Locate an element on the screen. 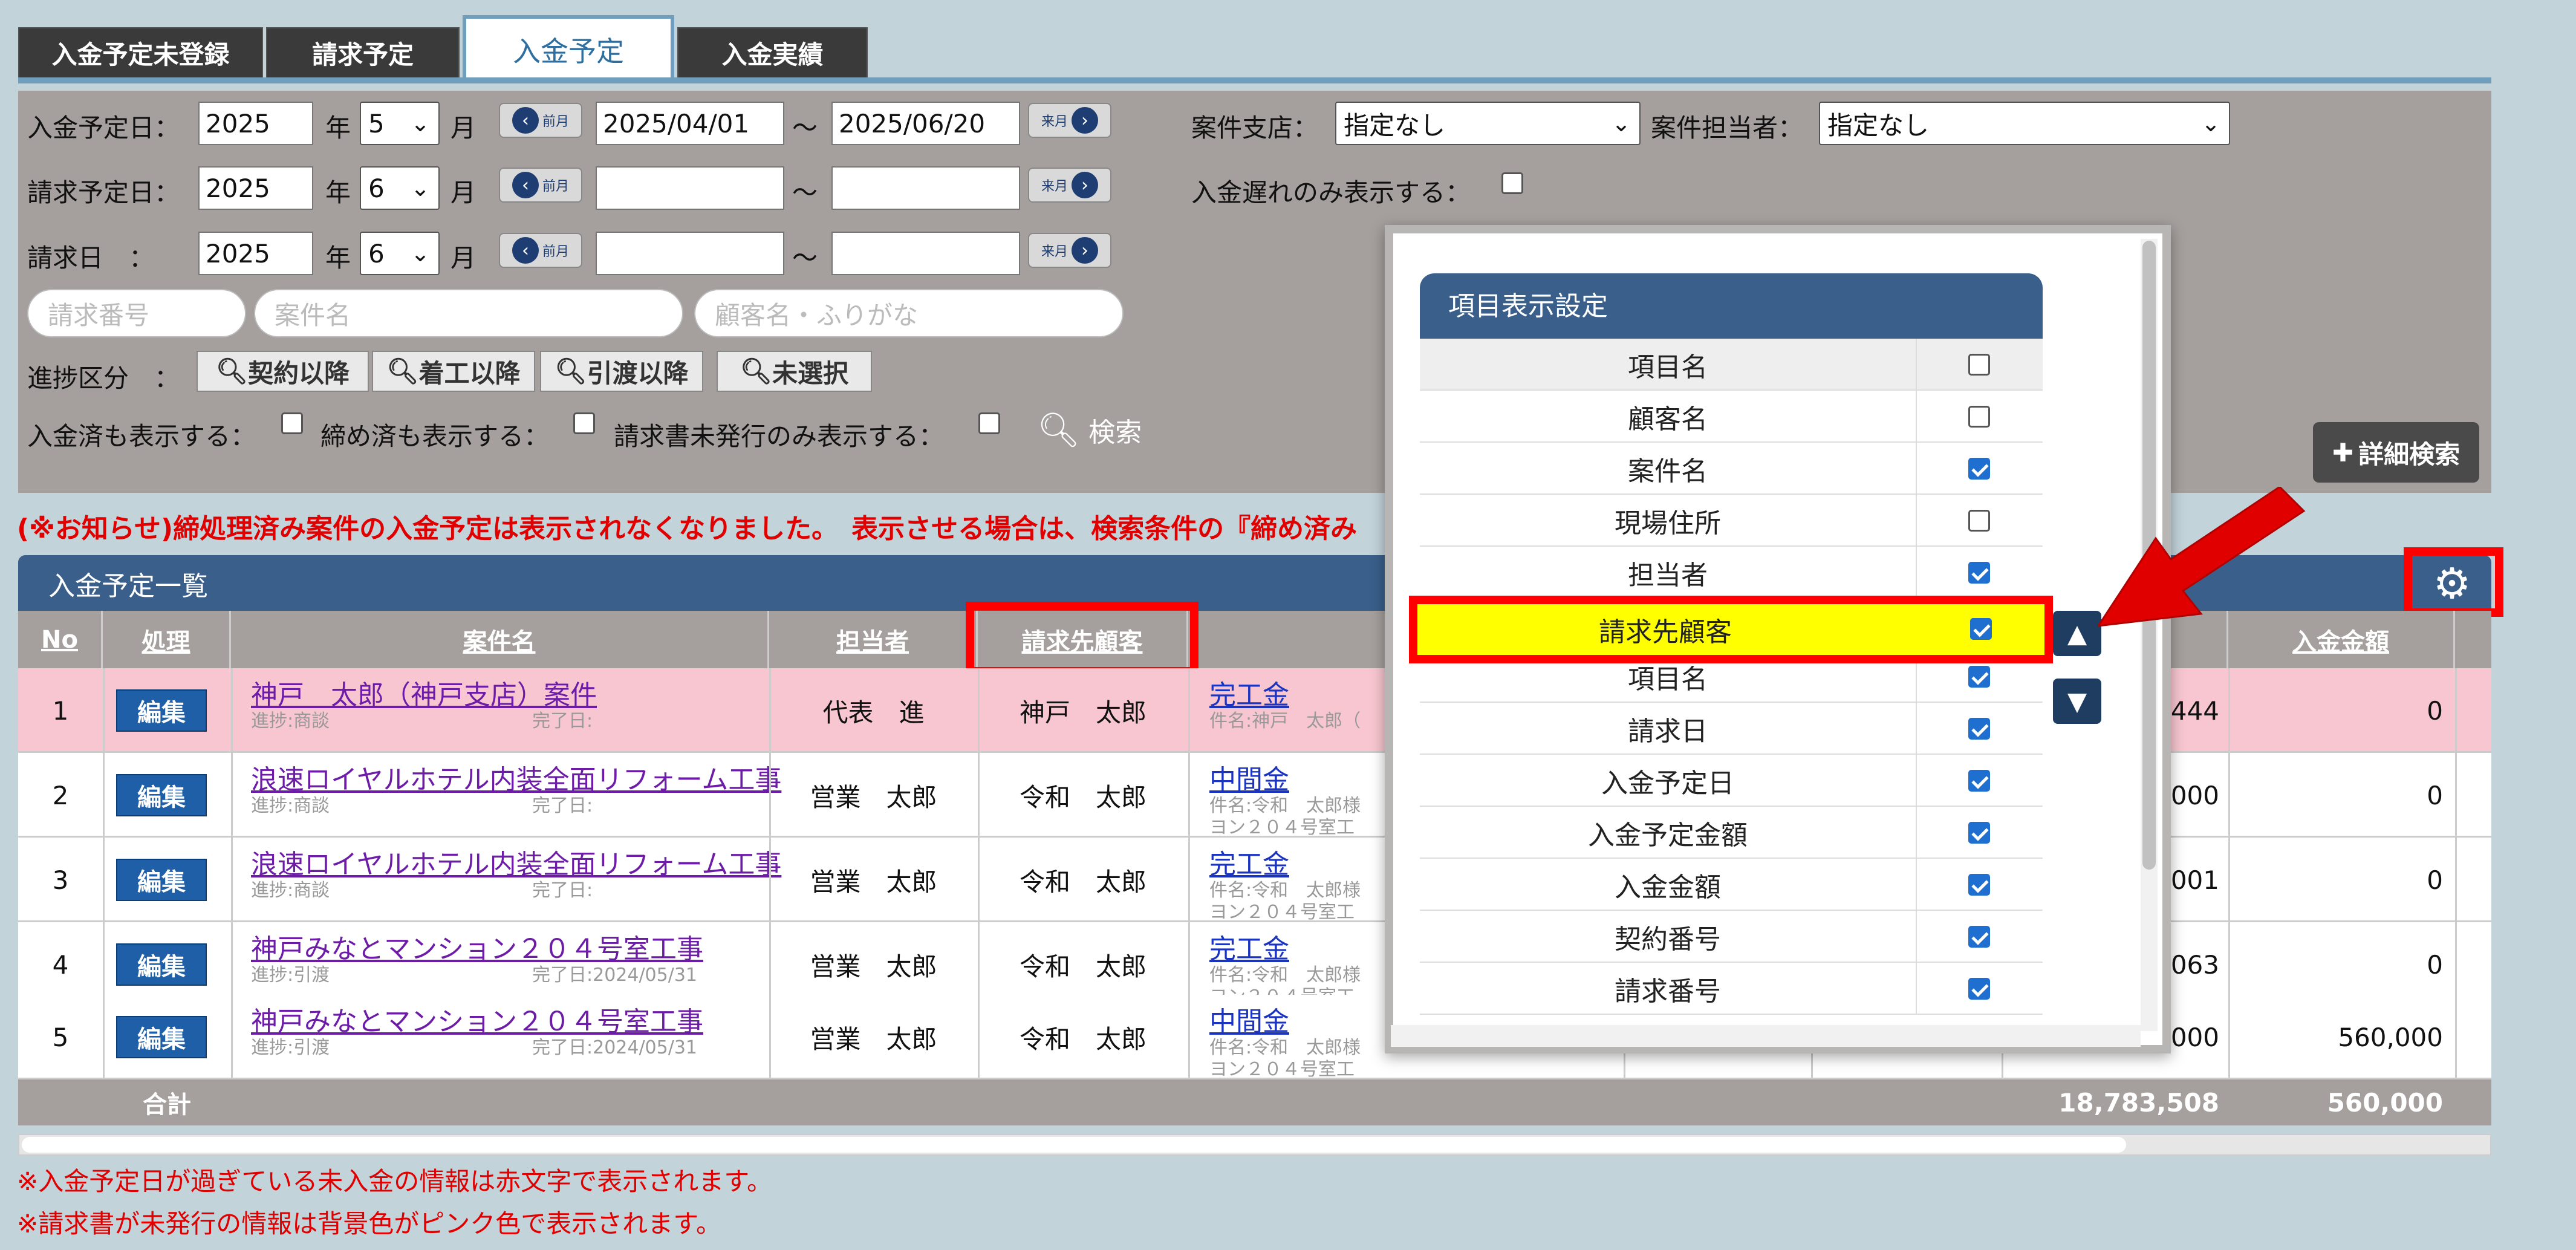 The image size is (2576, 1250). row-customer: 令和 太郎 is located at coordinates (1083, 882).